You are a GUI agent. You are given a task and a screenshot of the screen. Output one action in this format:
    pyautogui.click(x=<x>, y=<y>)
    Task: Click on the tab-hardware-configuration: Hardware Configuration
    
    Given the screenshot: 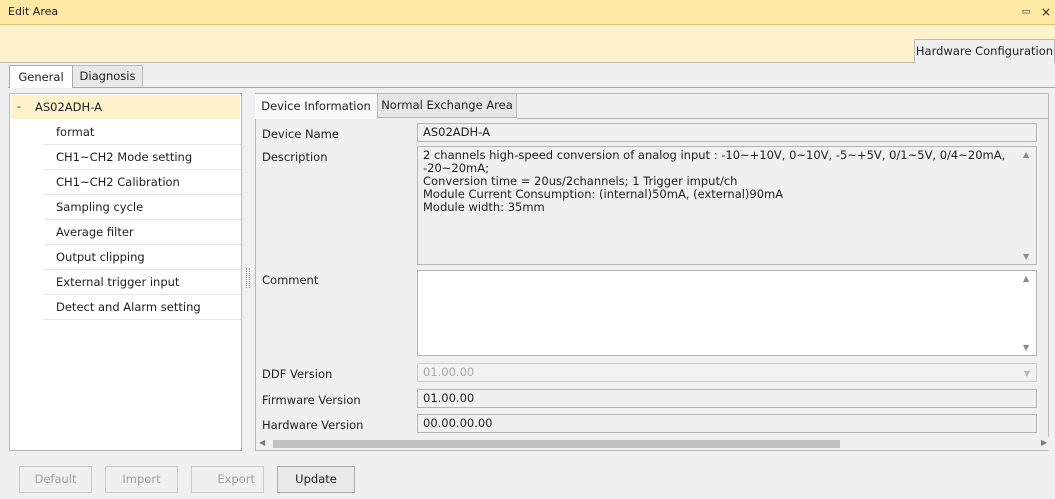 What is the action you would take?
    pyautogui.click(x=984, y=51)
    